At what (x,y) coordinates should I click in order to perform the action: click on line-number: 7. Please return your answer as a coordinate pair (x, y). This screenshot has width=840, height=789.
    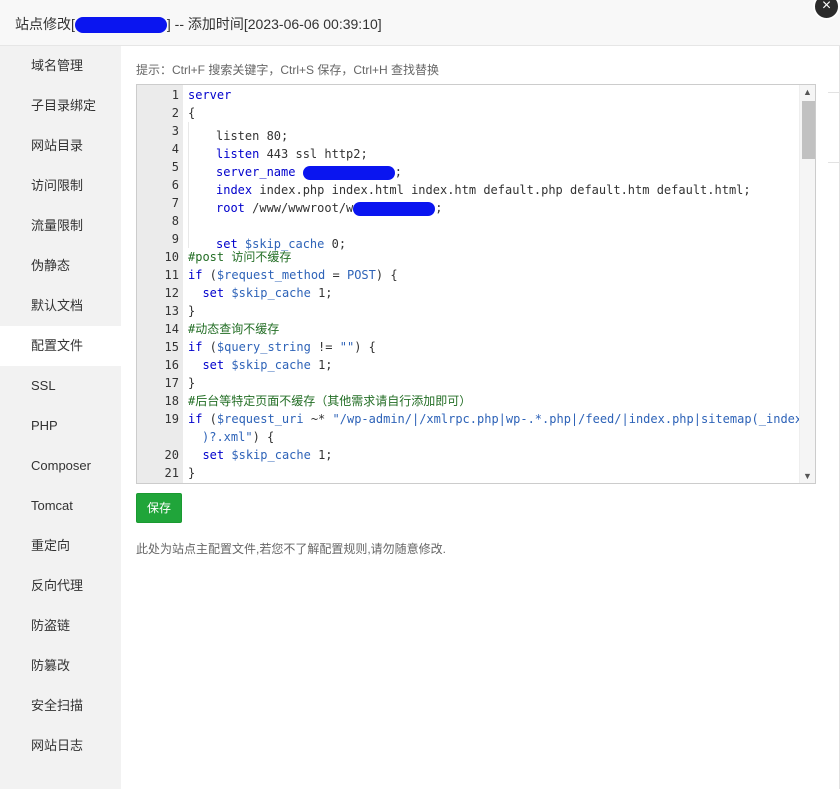
    Looking at the image, I should click on (175, 203).